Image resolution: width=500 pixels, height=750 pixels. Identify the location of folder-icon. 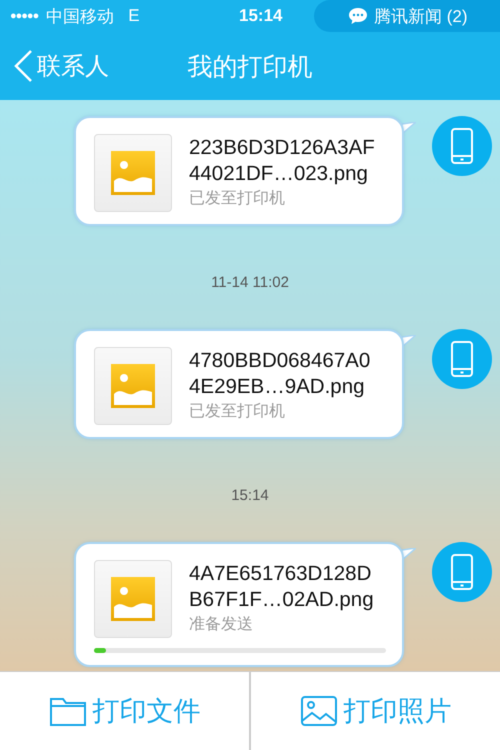
(67, 711).